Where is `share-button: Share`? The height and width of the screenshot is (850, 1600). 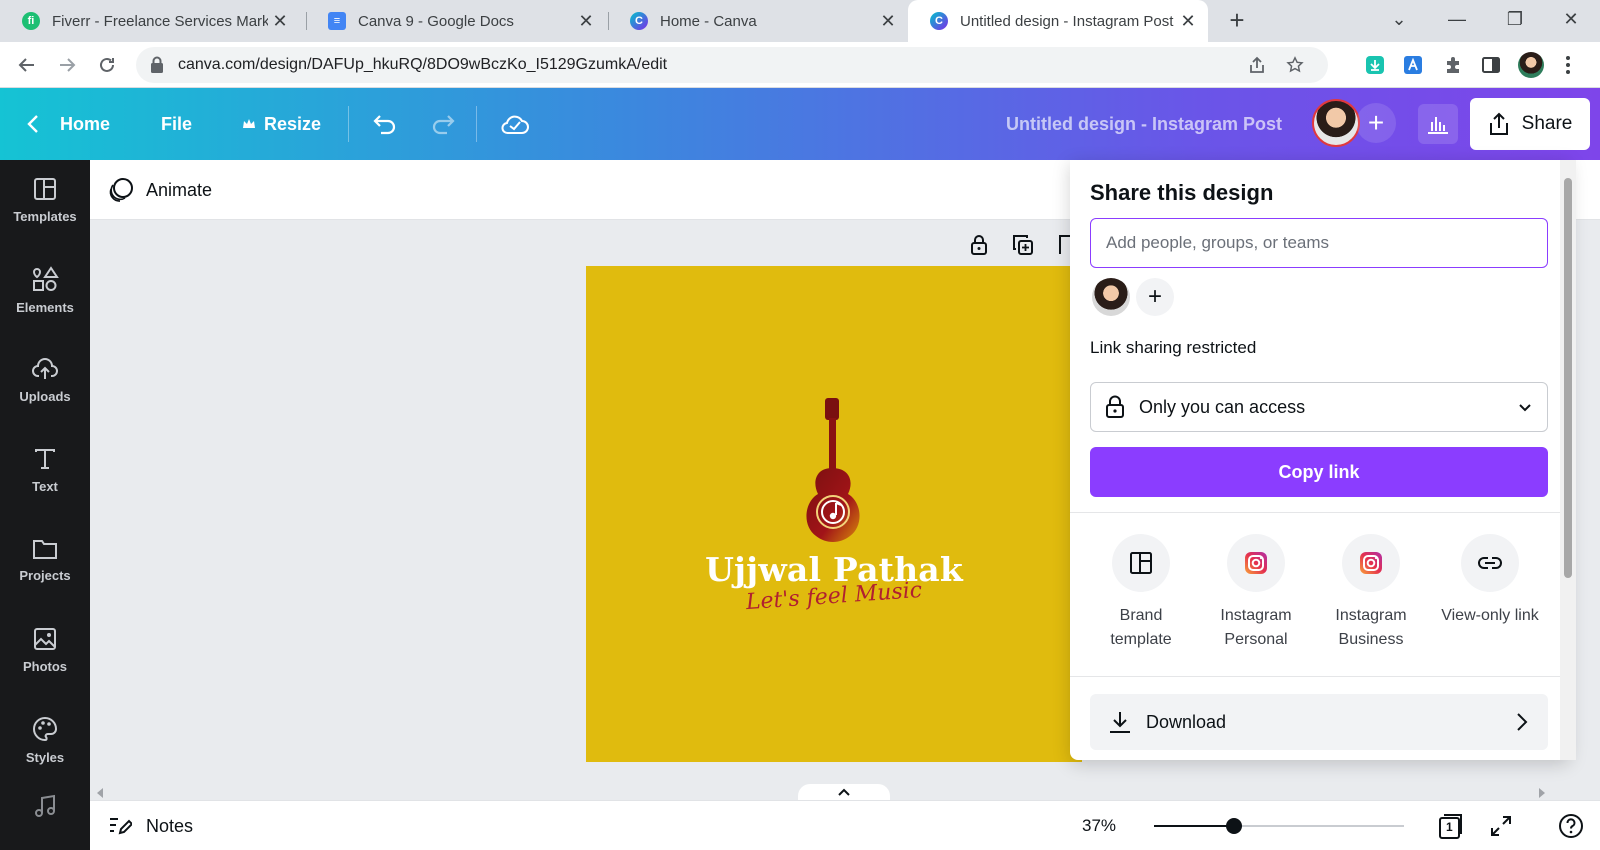
share-button: Share is located at coordinates (1530, 124).